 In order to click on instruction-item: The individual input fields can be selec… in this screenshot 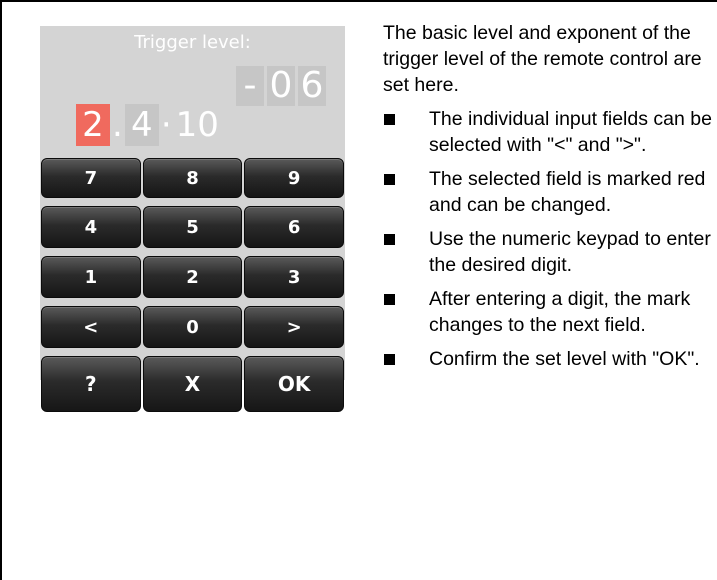, I will do `click(548, 132)`.